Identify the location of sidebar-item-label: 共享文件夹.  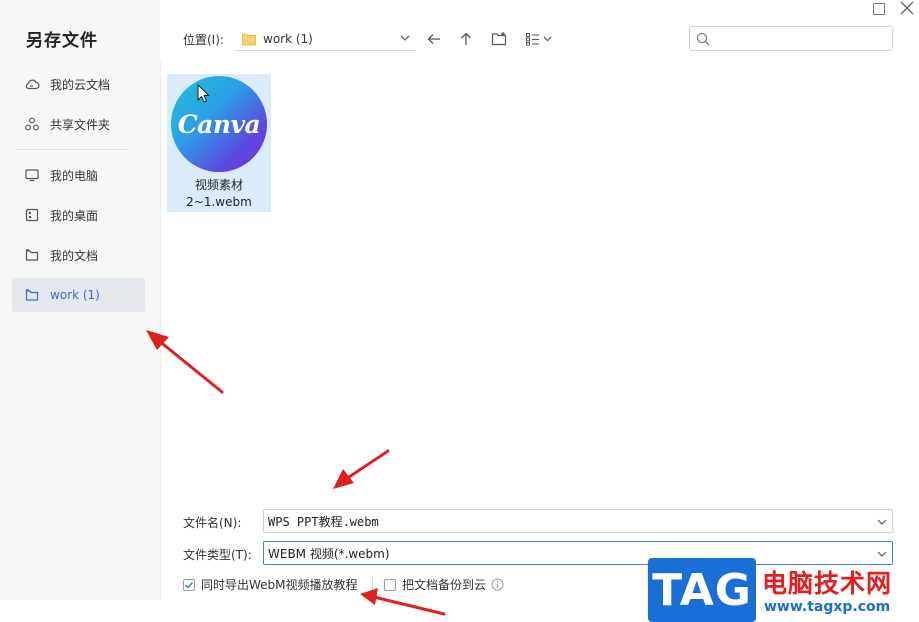
(80, 124).